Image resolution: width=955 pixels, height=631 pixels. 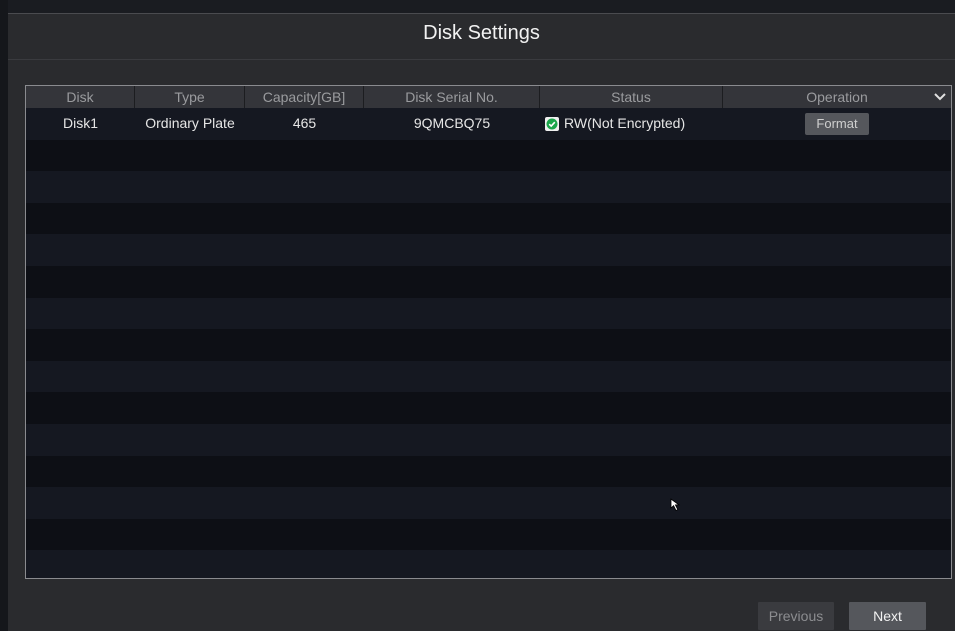 What do you see at coordinates (190, 123) in the screenshot?
I see `type-cell: Ordinary Plate` at bounding box center [190, 123].